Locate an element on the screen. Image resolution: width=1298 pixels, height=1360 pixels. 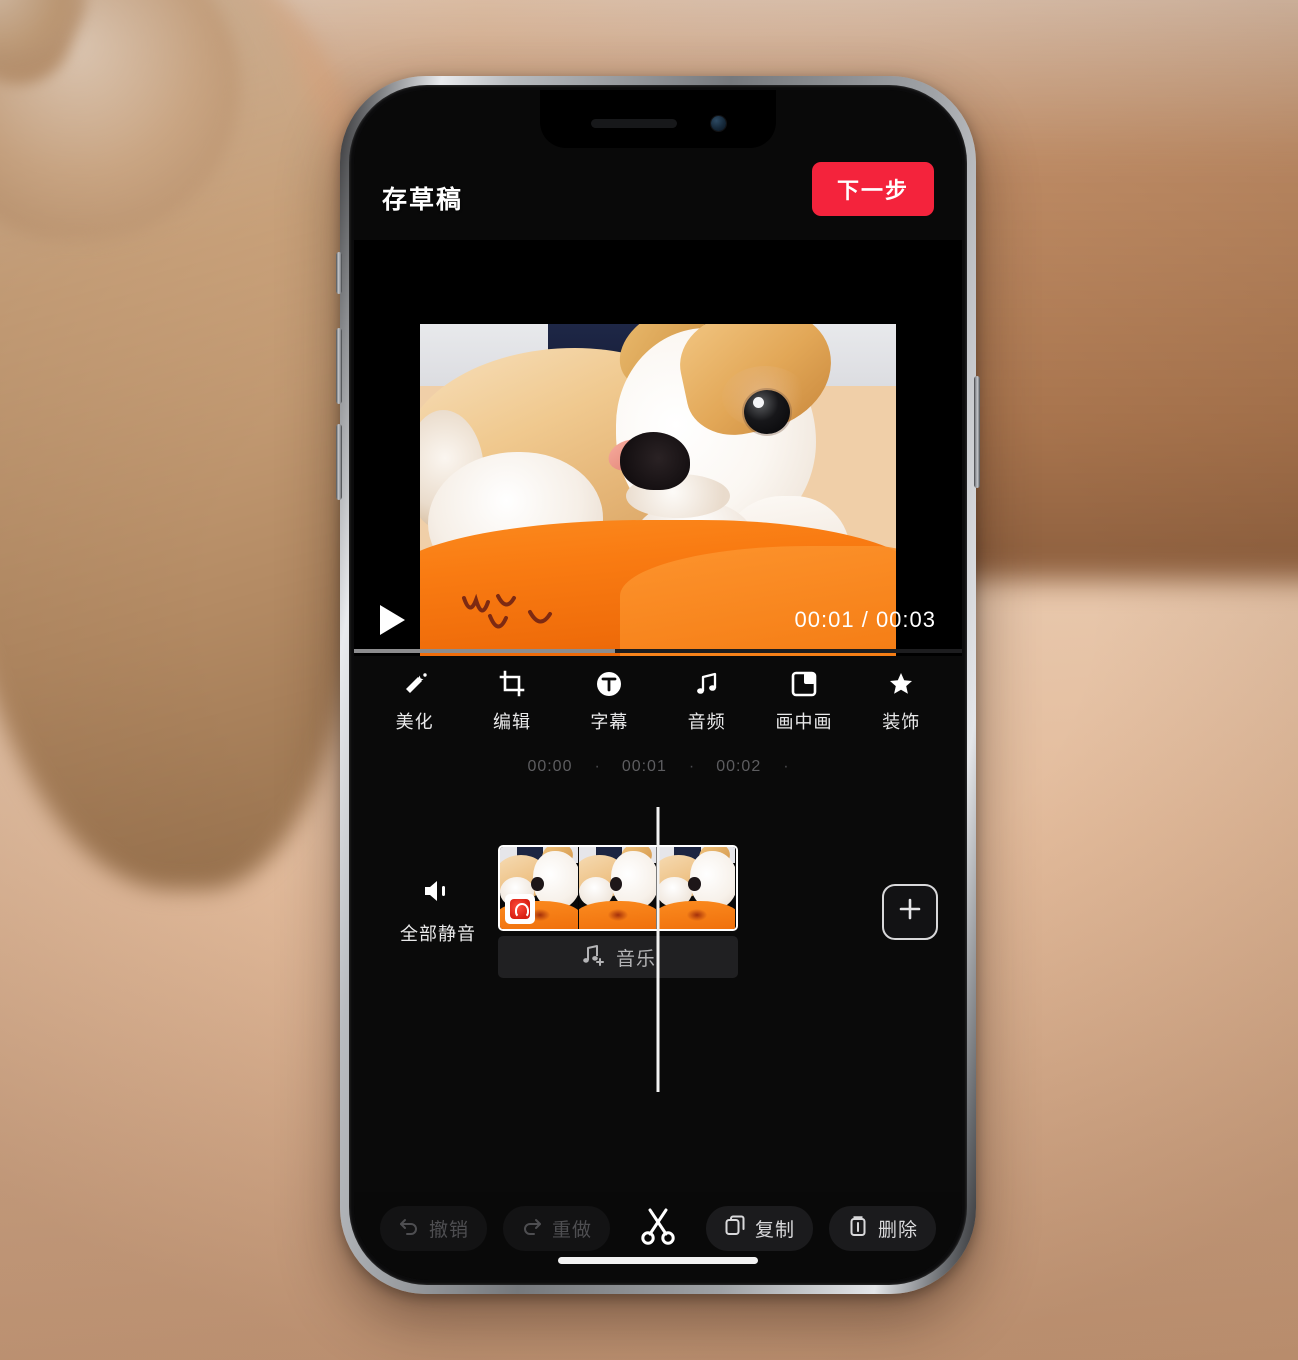
timeline-ruler: 00:00 · 00:01 · 00:02 · is located at coordinates (658, 764).